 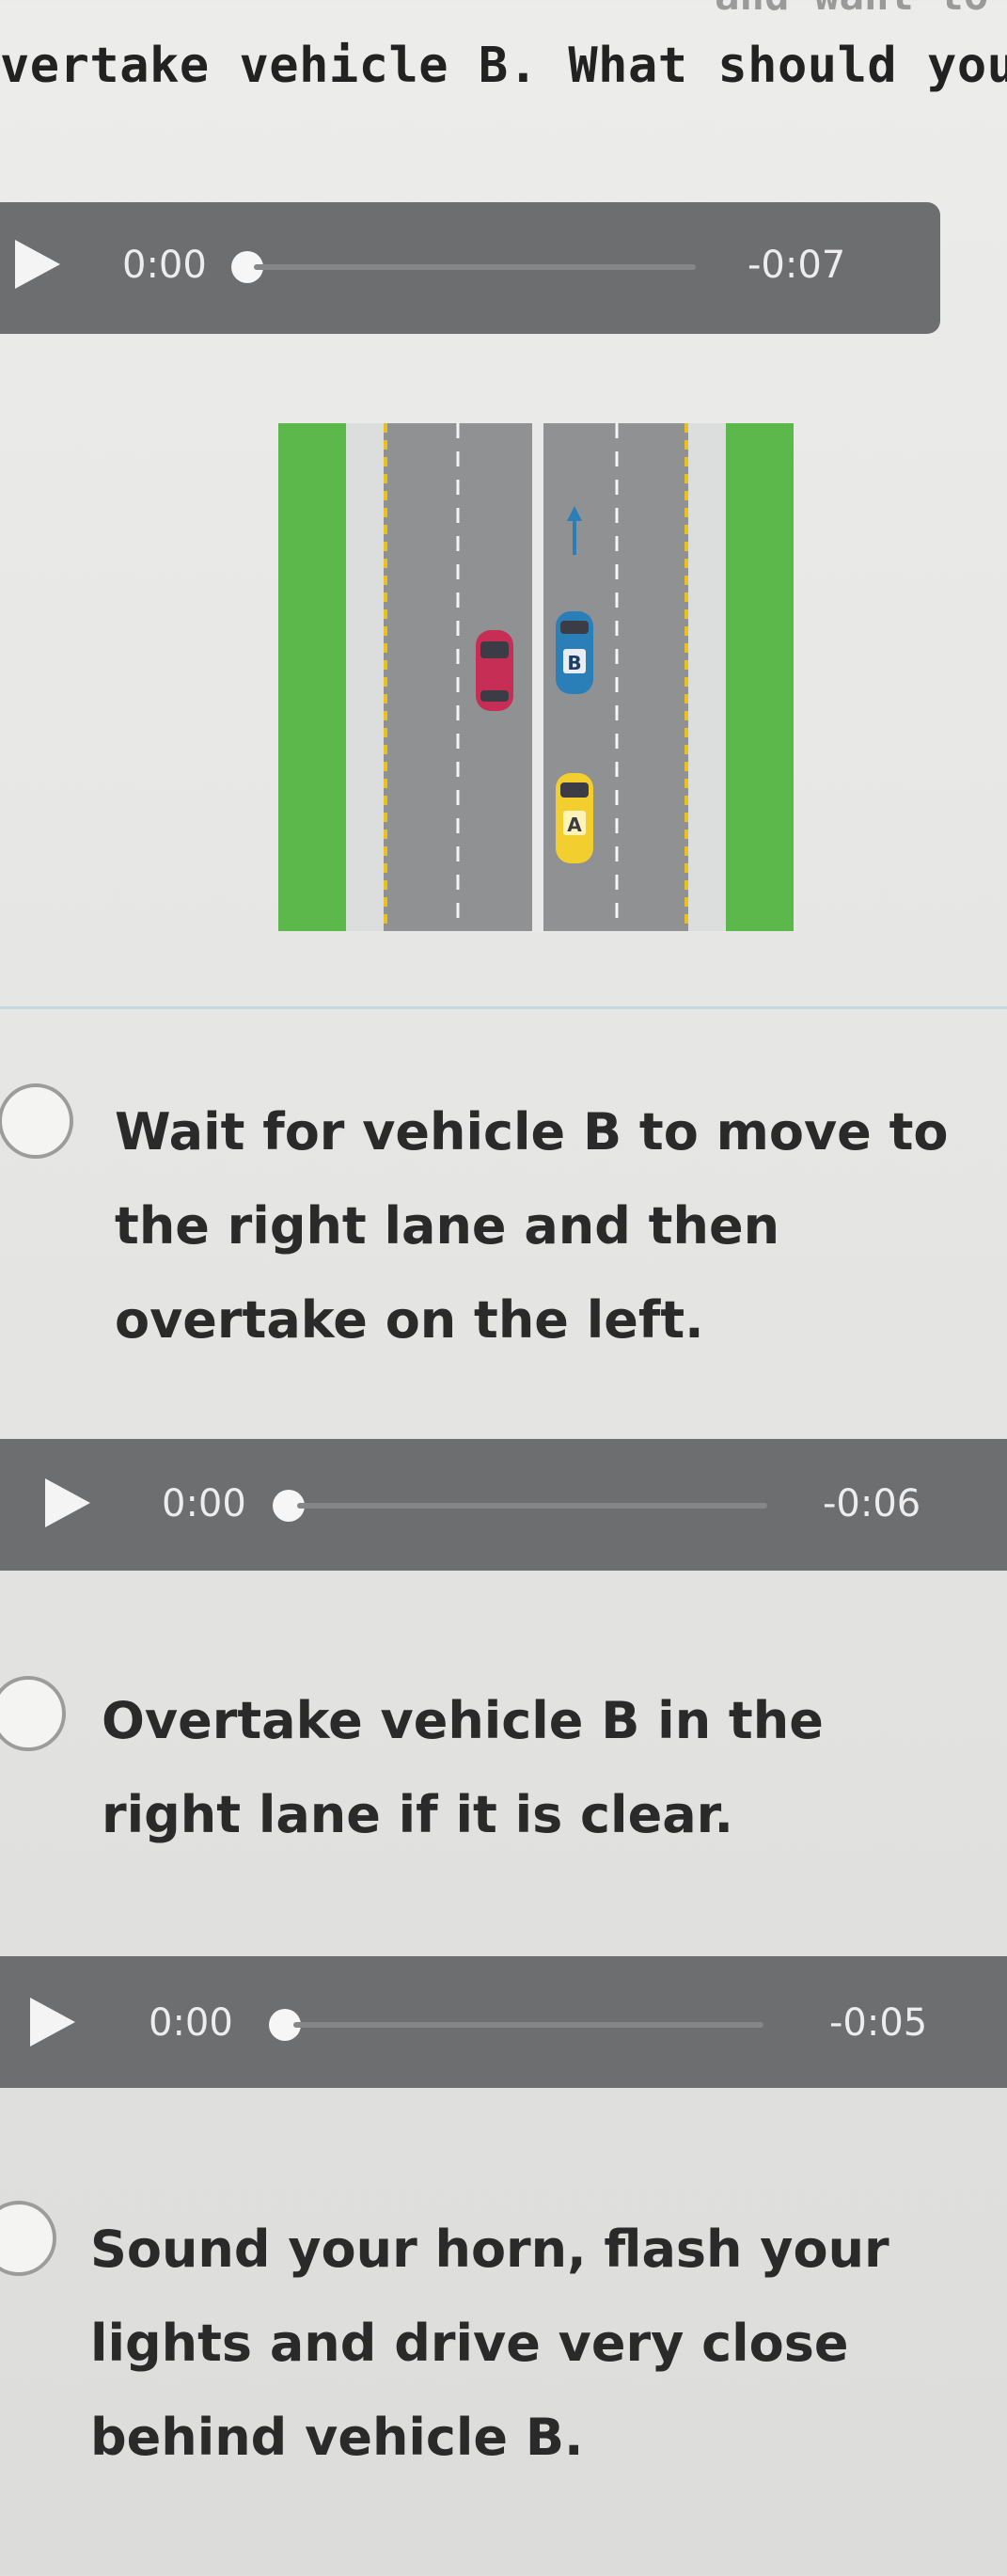 I want to click on vehicle-b: B, so click(x=574, y=652).